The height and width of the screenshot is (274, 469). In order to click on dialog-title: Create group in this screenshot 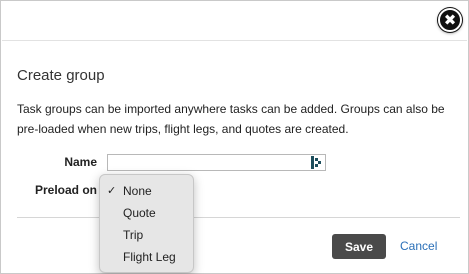, I will do `click(61, 75)`.